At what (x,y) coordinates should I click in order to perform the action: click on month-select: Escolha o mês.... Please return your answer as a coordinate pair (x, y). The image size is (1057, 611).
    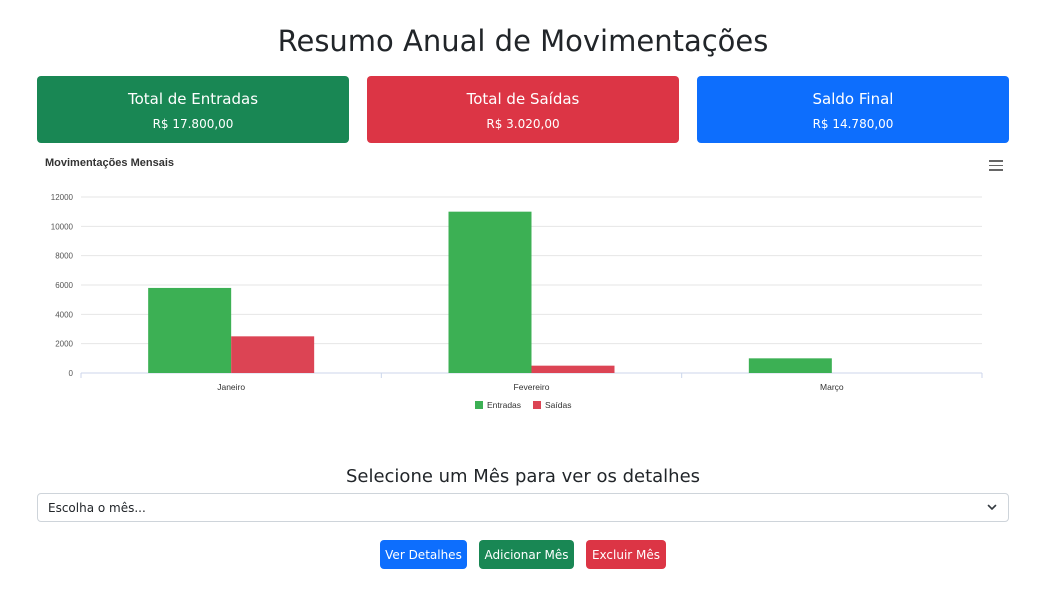
    Looking at the image, I should click on (523, 507).